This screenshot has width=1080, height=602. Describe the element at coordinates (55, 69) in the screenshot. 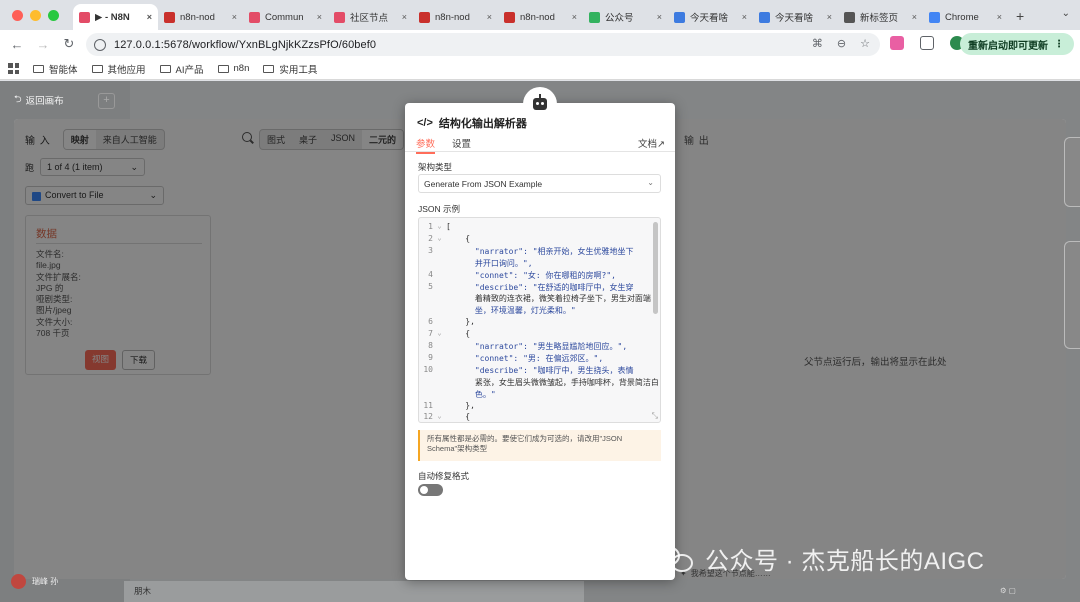

I see `bookmark-item: 智能体` at that location.